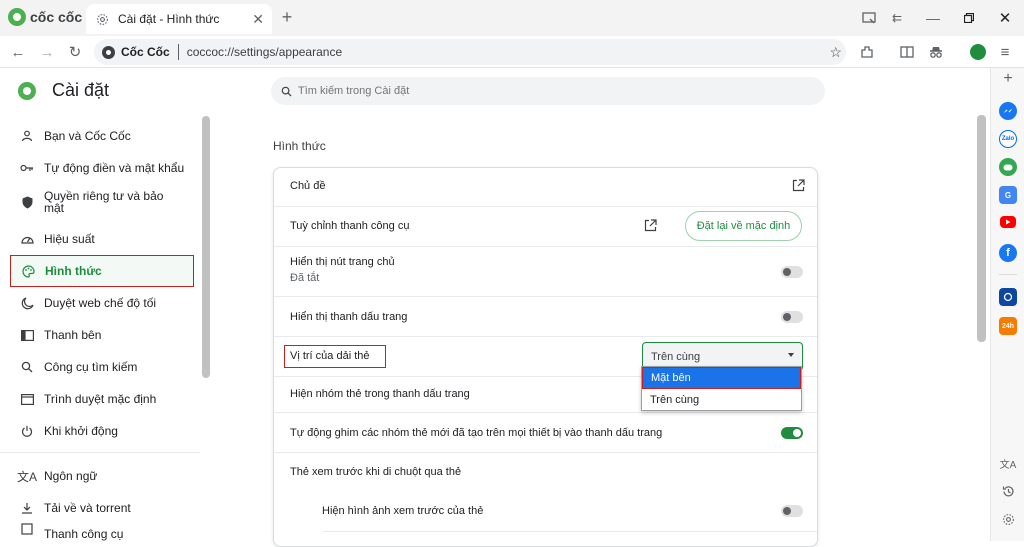 This screenshot has height=547, width=1024. What do you see at coordinates (675, 399) in the screenshot?
I see `option-label: Trên cùng` at bounding box center [675, 399].